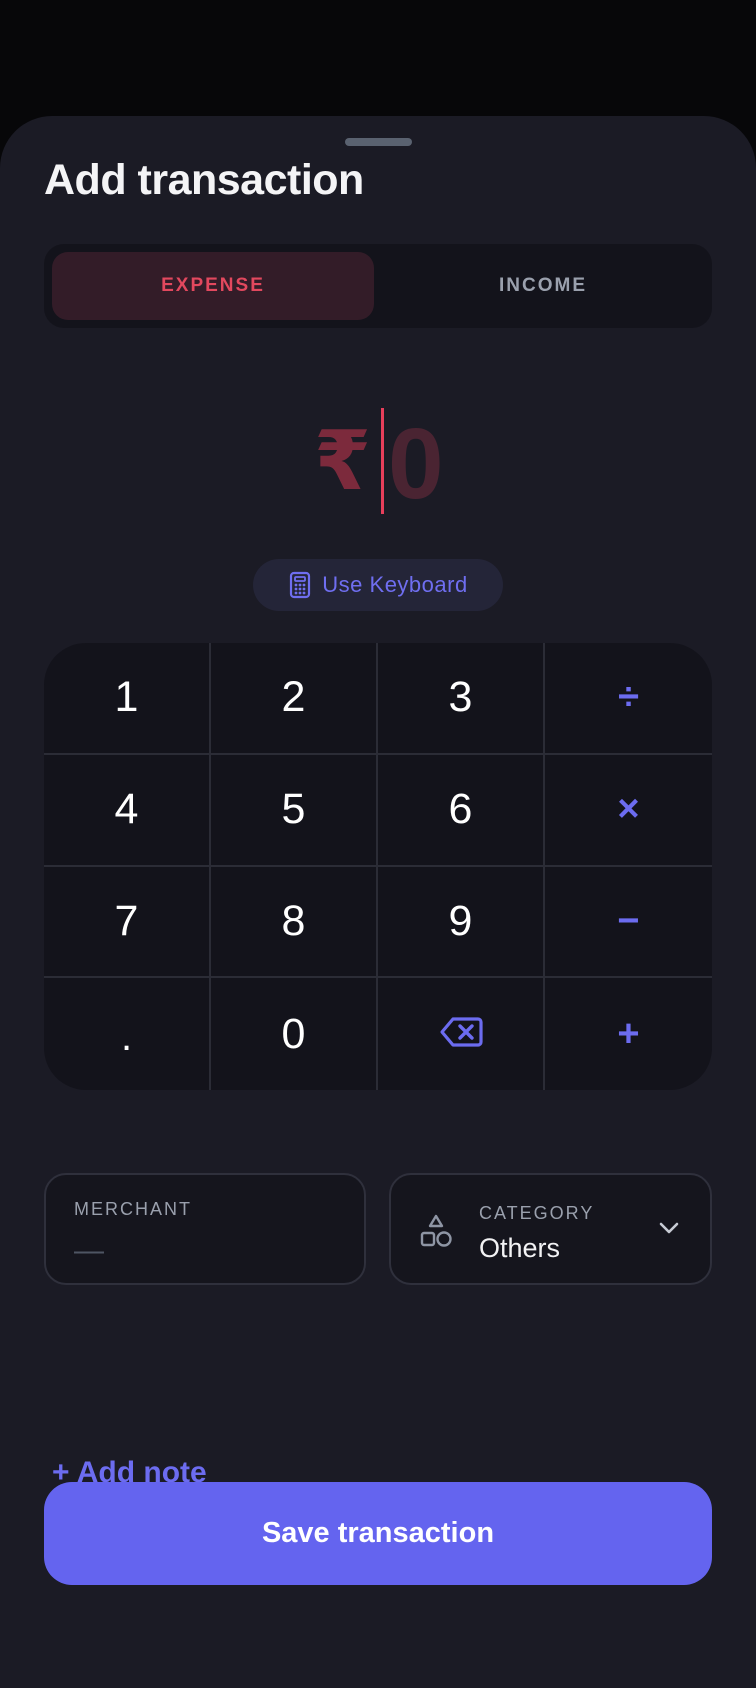 This screenshot has width=756, height=1688. I want to click on key-backspace, so click(461, 1034).